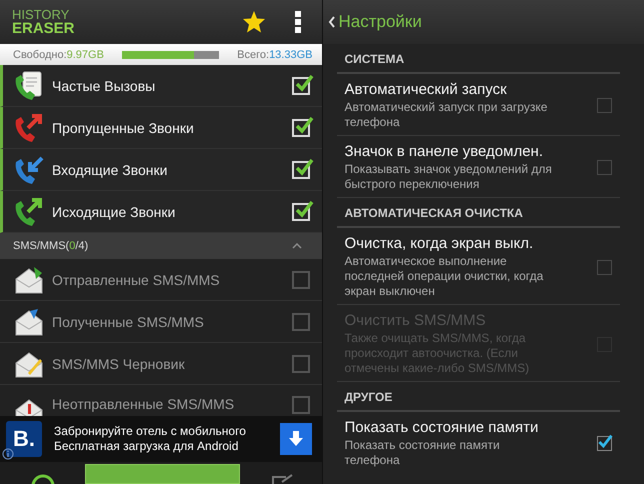 This screenshot has height=484, width=644. What do you see at coordinates (29, 86) in the screenshot?
I see `phone-document-icon` at bounding box center [29, 86].